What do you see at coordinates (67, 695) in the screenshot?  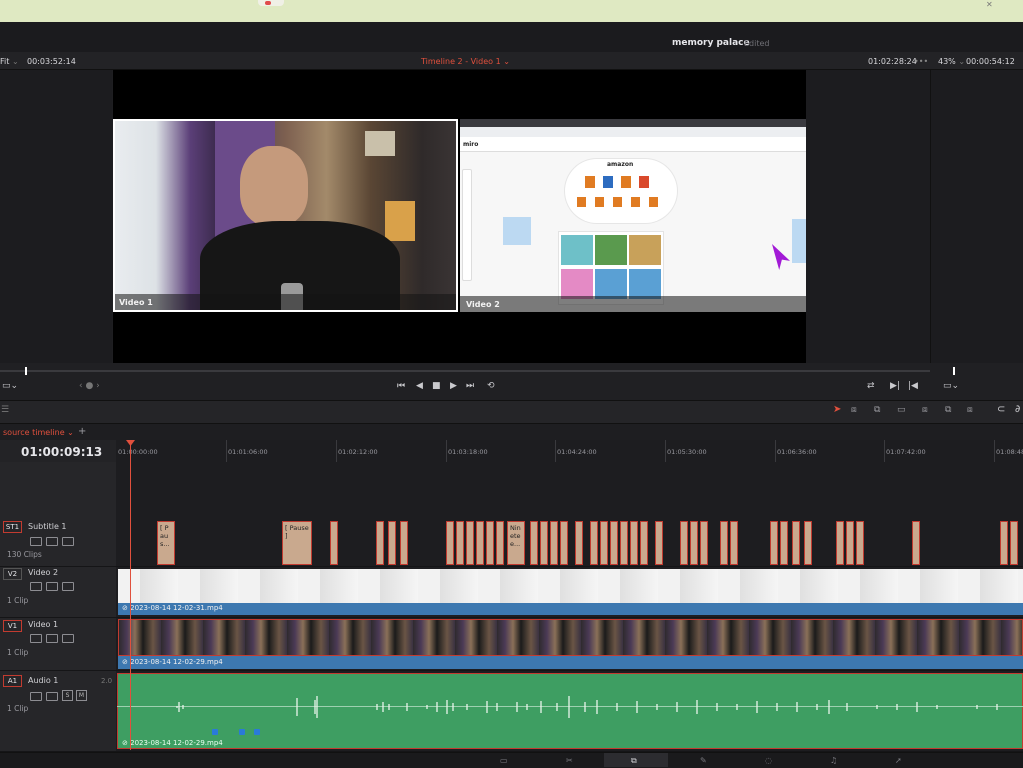 I see `solo-button: S` at bounding box center [67, 695].